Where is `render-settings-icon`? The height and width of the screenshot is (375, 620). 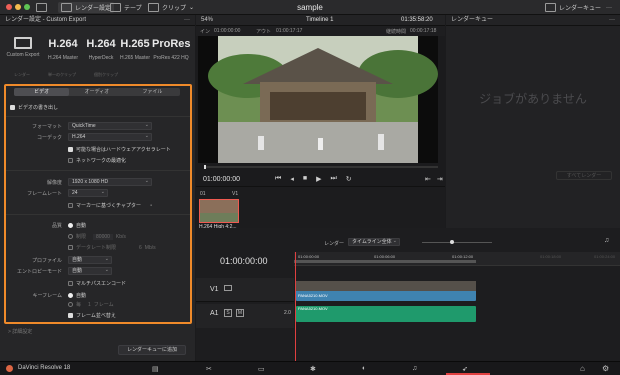 render-settings-icon is located at coordinates (66, 7).